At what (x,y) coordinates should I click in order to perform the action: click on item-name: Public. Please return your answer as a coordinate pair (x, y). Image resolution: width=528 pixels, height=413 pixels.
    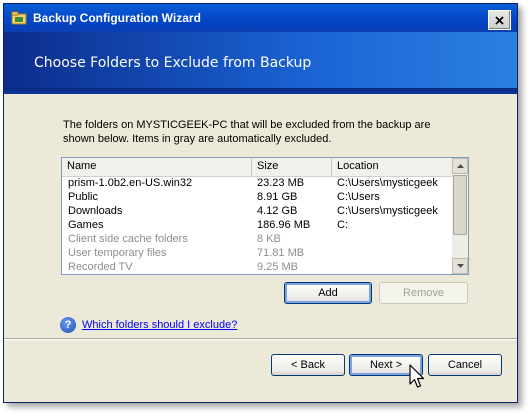
    Looking at the image, I should click on (83, 197).